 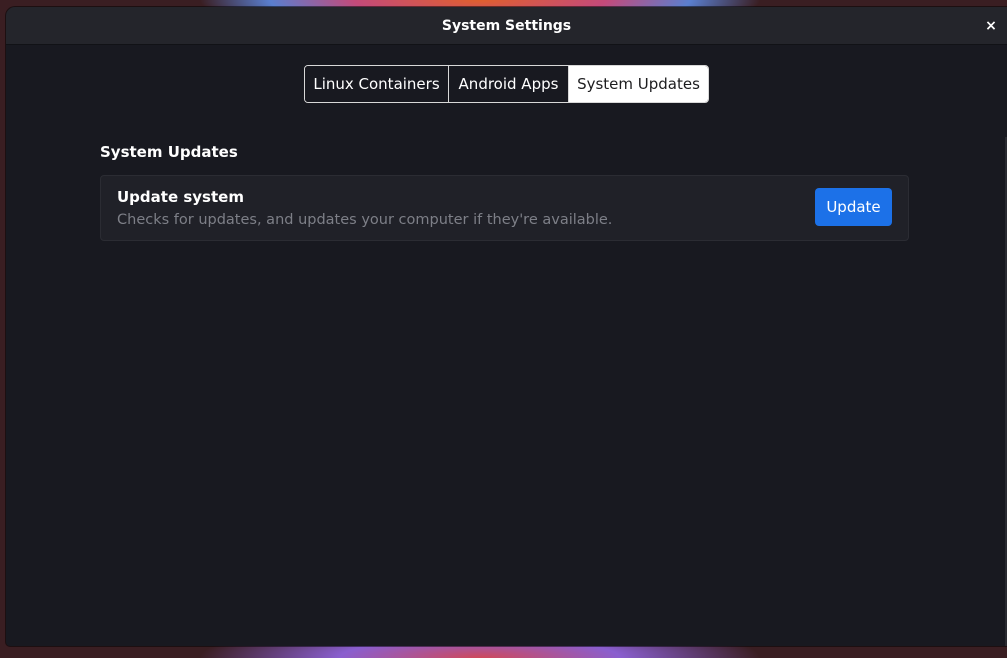 What do you see at coordinates (169, 152) in the screenshot?
I see `section-title: System Updates` at bounding box center [169, 152].